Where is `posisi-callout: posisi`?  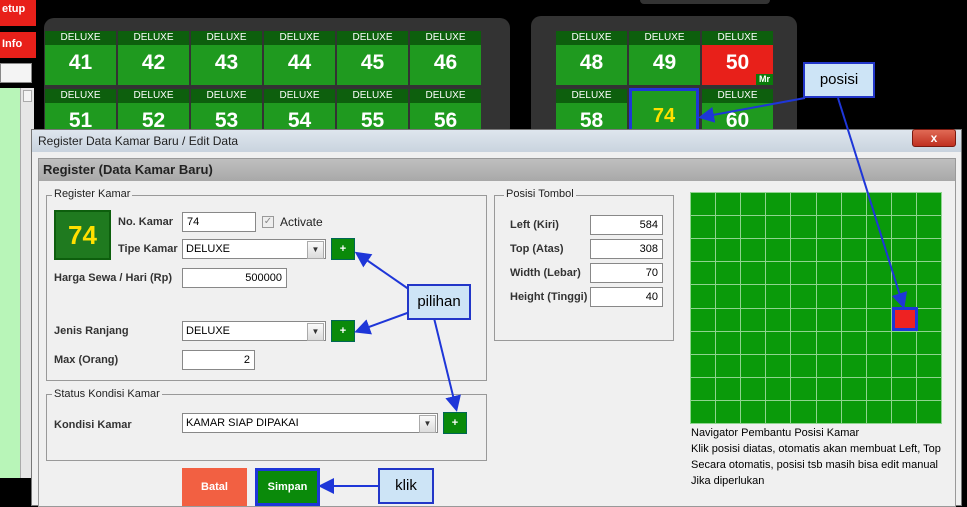 posisi-callout: posisi is located at coordinates (839, 80).